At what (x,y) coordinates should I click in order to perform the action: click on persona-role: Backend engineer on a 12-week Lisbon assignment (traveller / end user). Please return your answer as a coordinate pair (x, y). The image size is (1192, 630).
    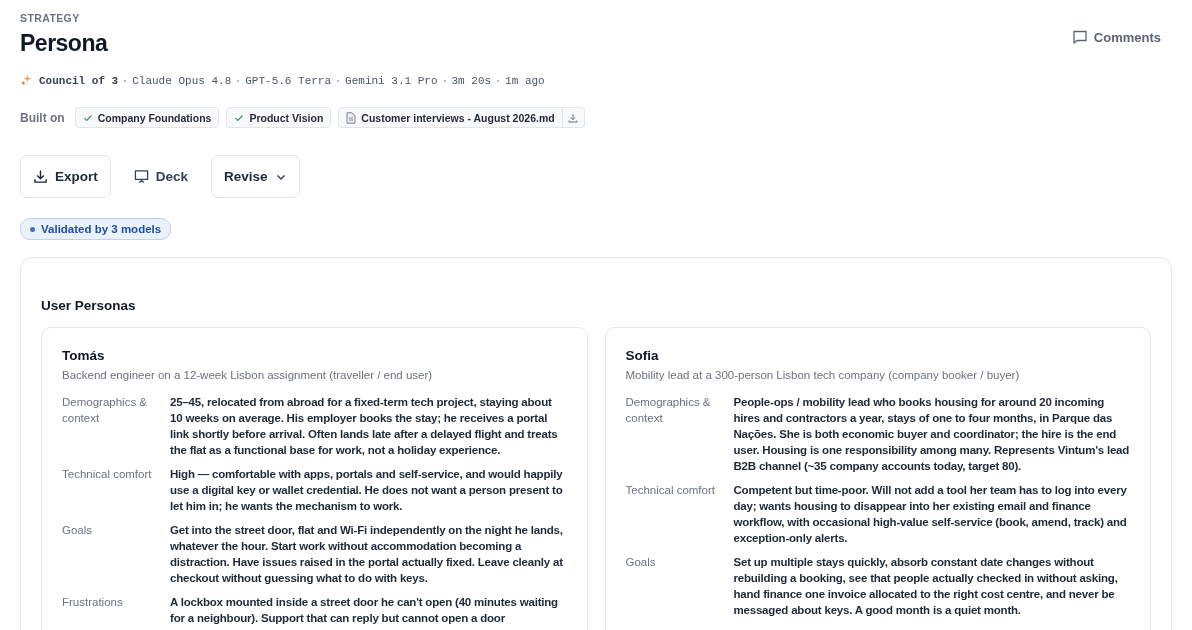
    Looking at the image, I should click on (248, 375).